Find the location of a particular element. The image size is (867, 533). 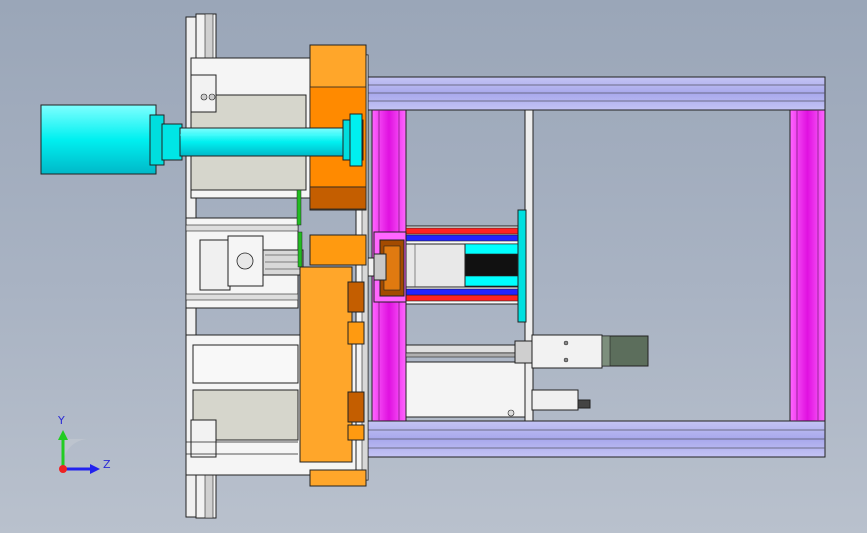

green-guide-rod is located at coordinates (299, 207).